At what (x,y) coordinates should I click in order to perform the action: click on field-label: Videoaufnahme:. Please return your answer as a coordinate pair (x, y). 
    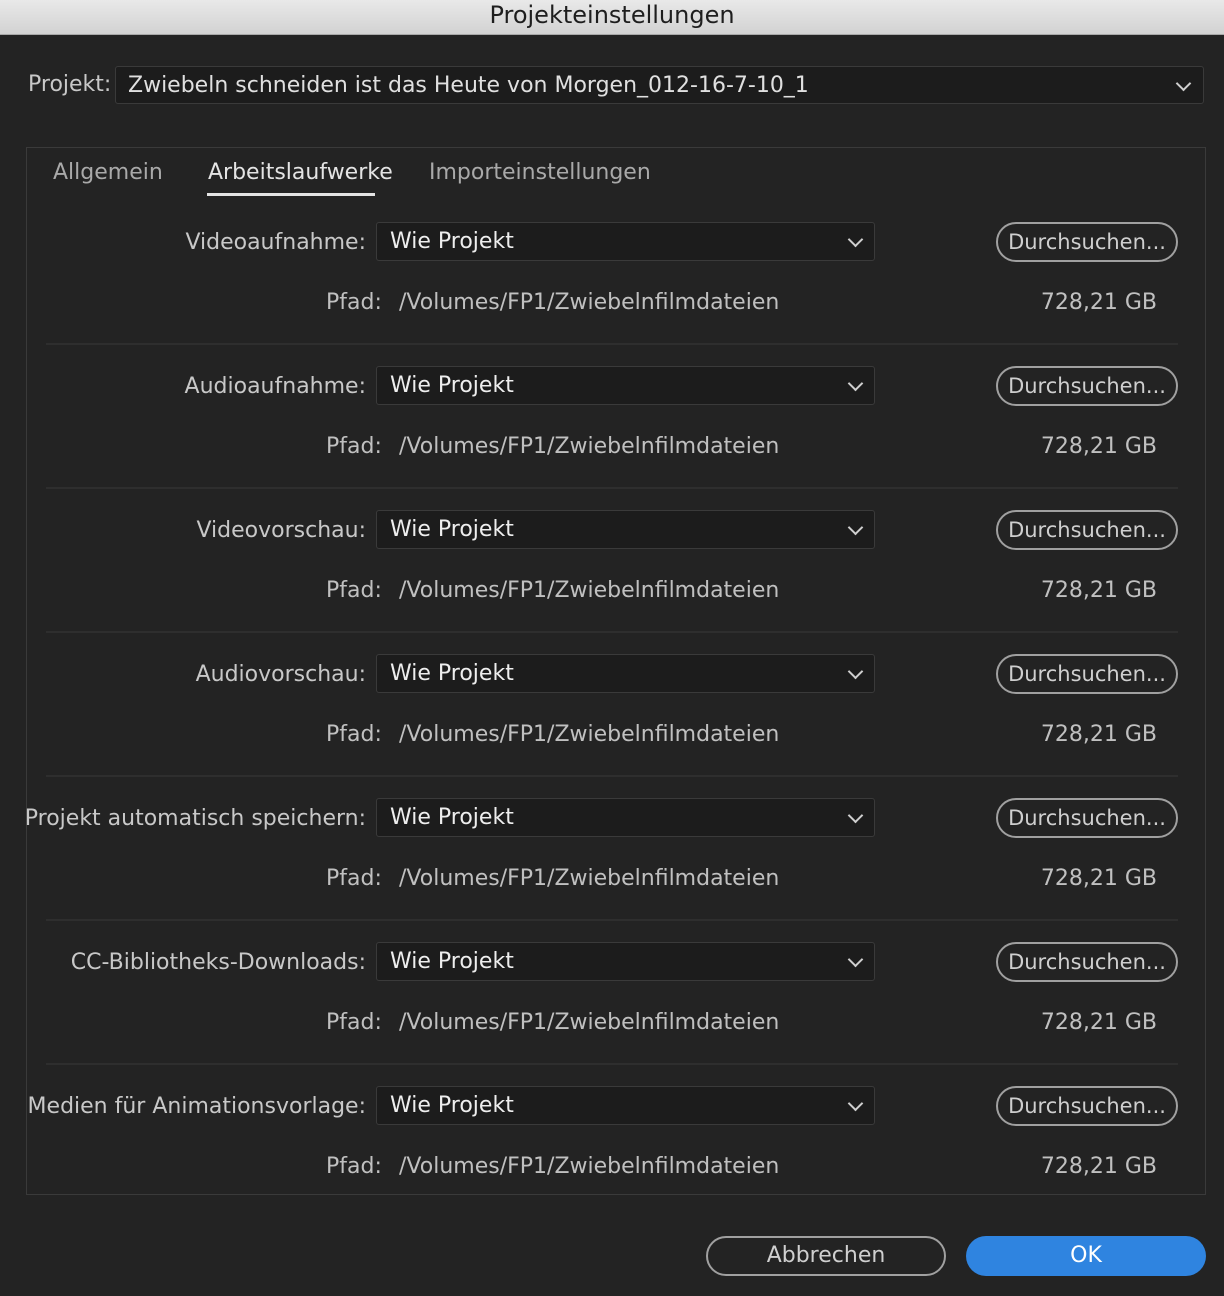
    Looking at the image, I should click on (275, 242).